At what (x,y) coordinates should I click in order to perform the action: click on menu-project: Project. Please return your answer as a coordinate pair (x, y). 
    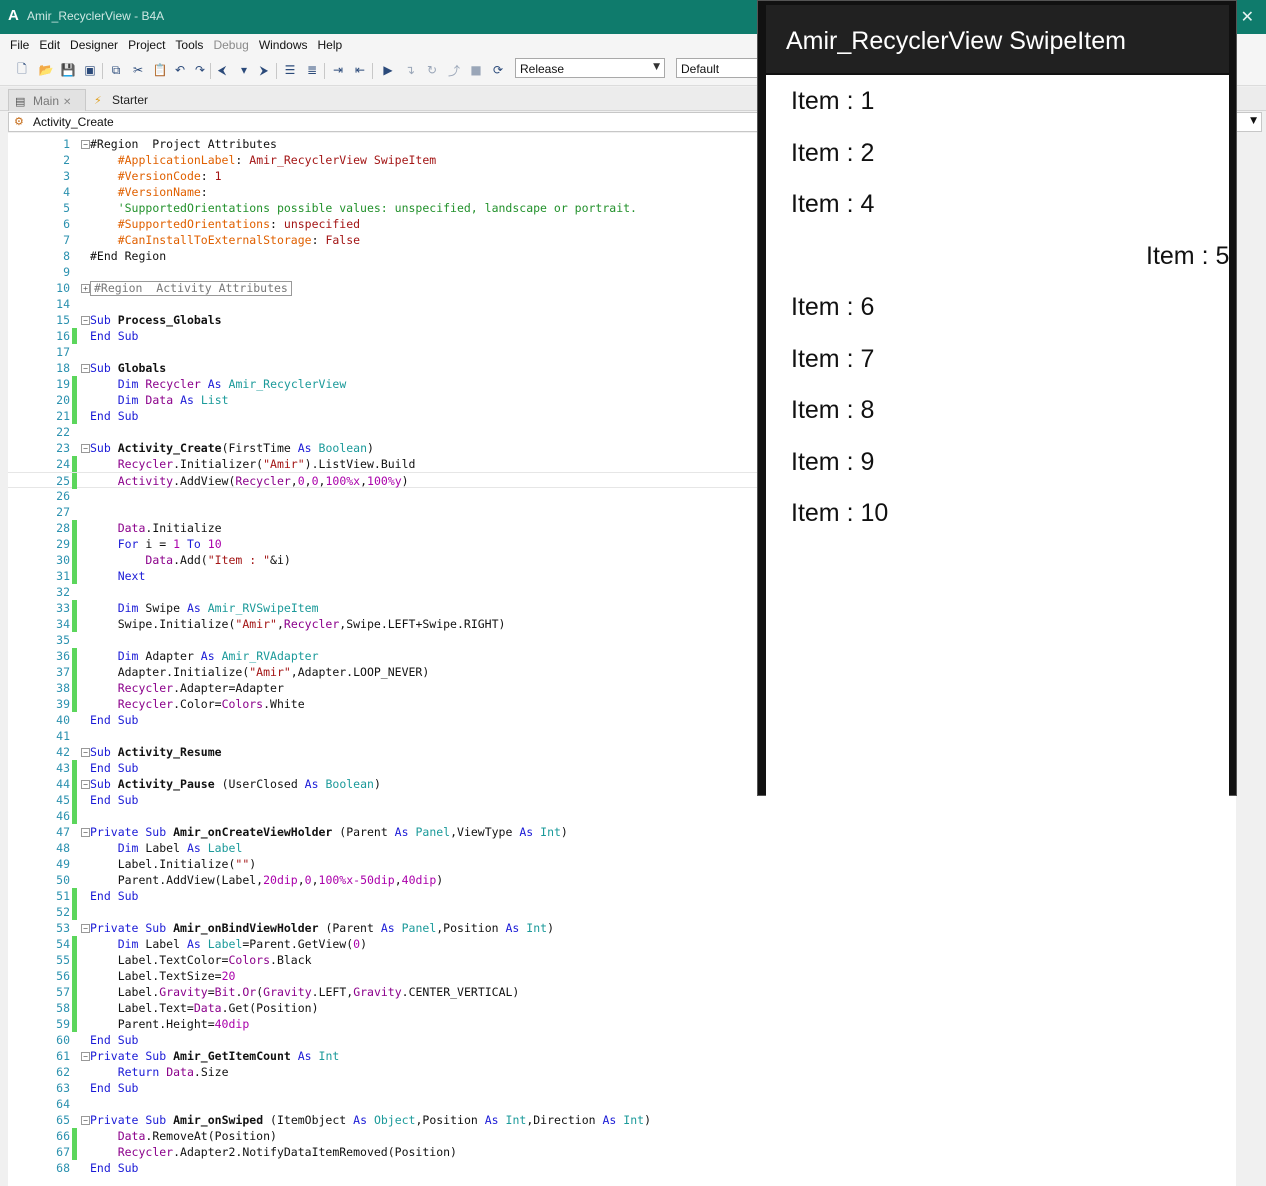
    Looking at the image, I should click on (146, 45).